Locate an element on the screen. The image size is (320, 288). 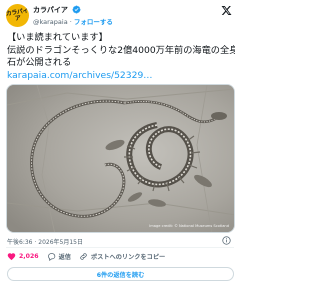
read-replies-button: 6件の返信を読む is located at coordinates (120, 274).